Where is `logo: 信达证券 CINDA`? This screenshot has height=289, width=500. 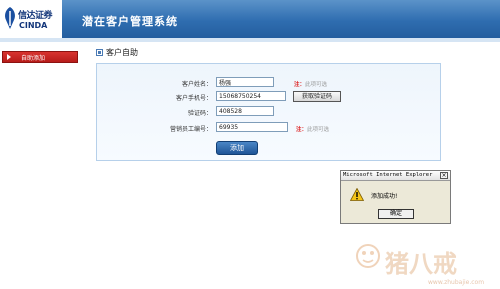
logo: 信达证券 CINDA is located at coordinates (31, 19).